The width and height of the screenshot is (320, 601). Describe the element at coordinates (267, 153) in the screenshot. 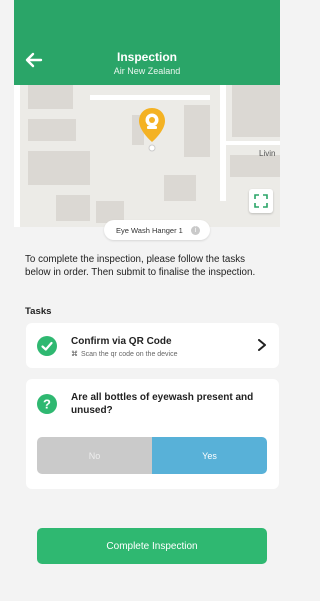

I see `map-street-label: Livin` at that location.